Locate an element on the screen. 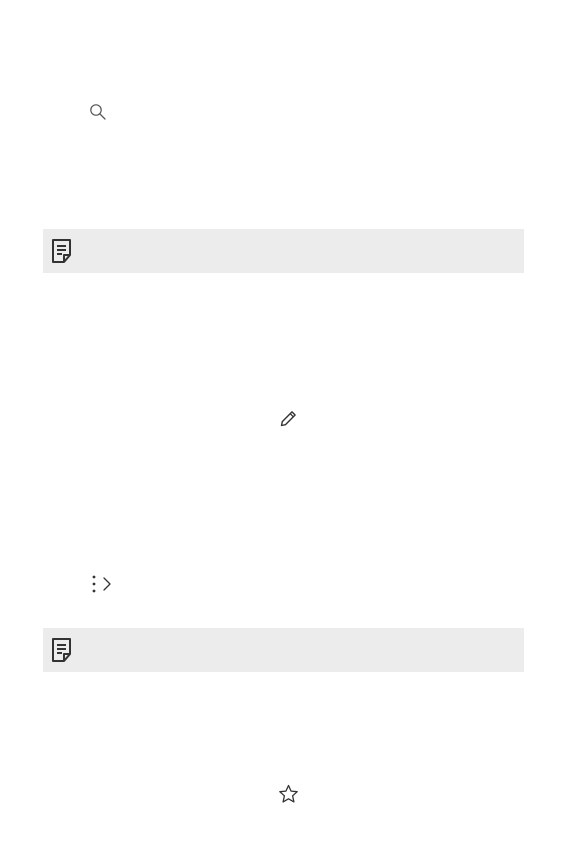 The height and width of the screenshot is (850, 567). chevron-right-icon is located at coordinates (107, 584).